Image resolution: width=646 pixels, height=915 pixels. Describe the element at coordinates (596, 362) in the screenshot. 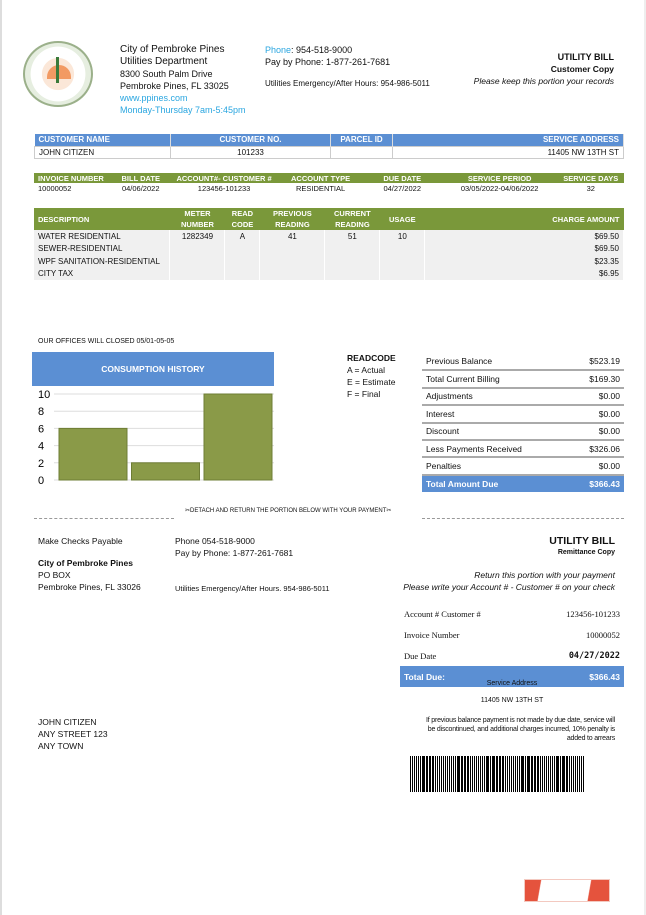

I see `summary-value: $523.19` at that location.